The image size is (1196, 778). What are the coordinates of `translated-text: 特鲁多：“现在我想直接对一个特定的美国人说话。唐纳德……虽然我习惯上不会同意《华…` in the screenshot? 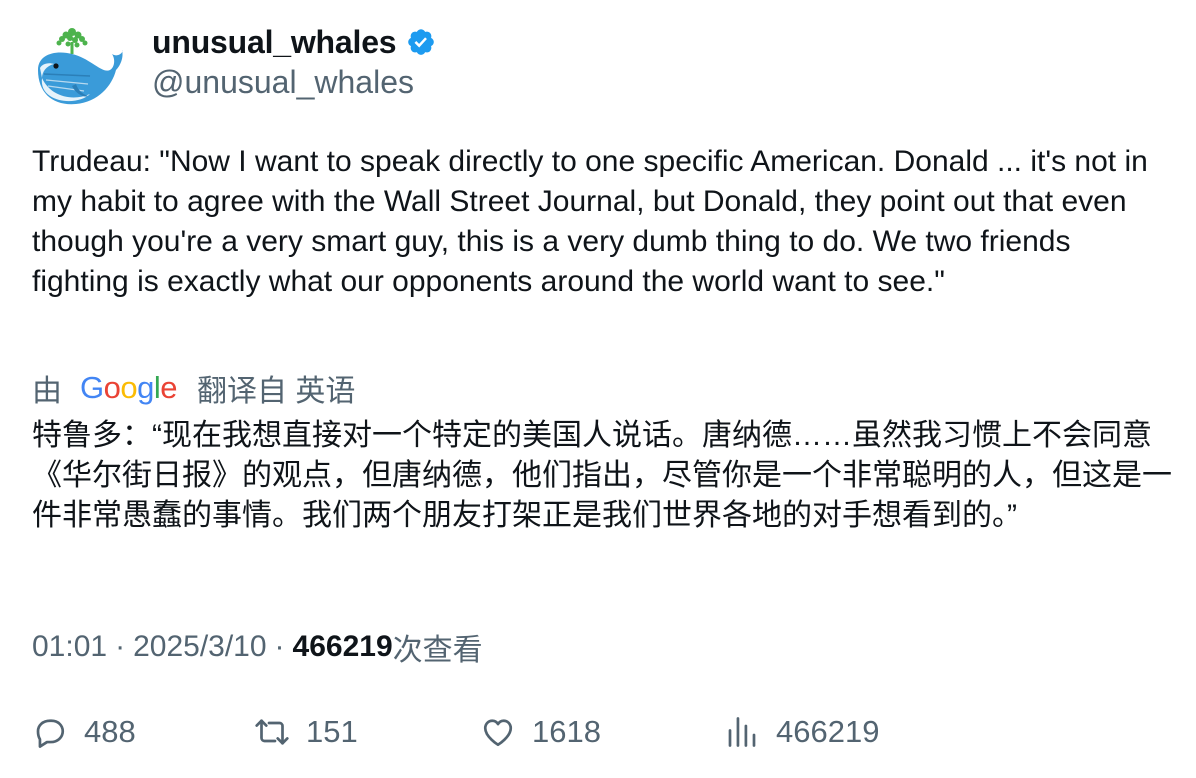 It's located at (602, 475).